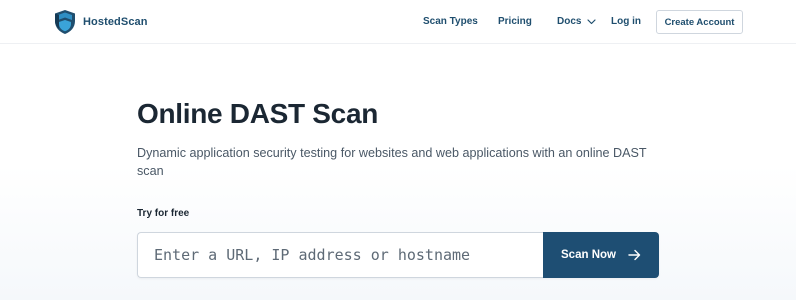 This screenshot has height=300, width=796. What do you see at coordinates (592, 22) in the screenshot?
I see `chevron-down-icon` at bounding box center [592, 22].